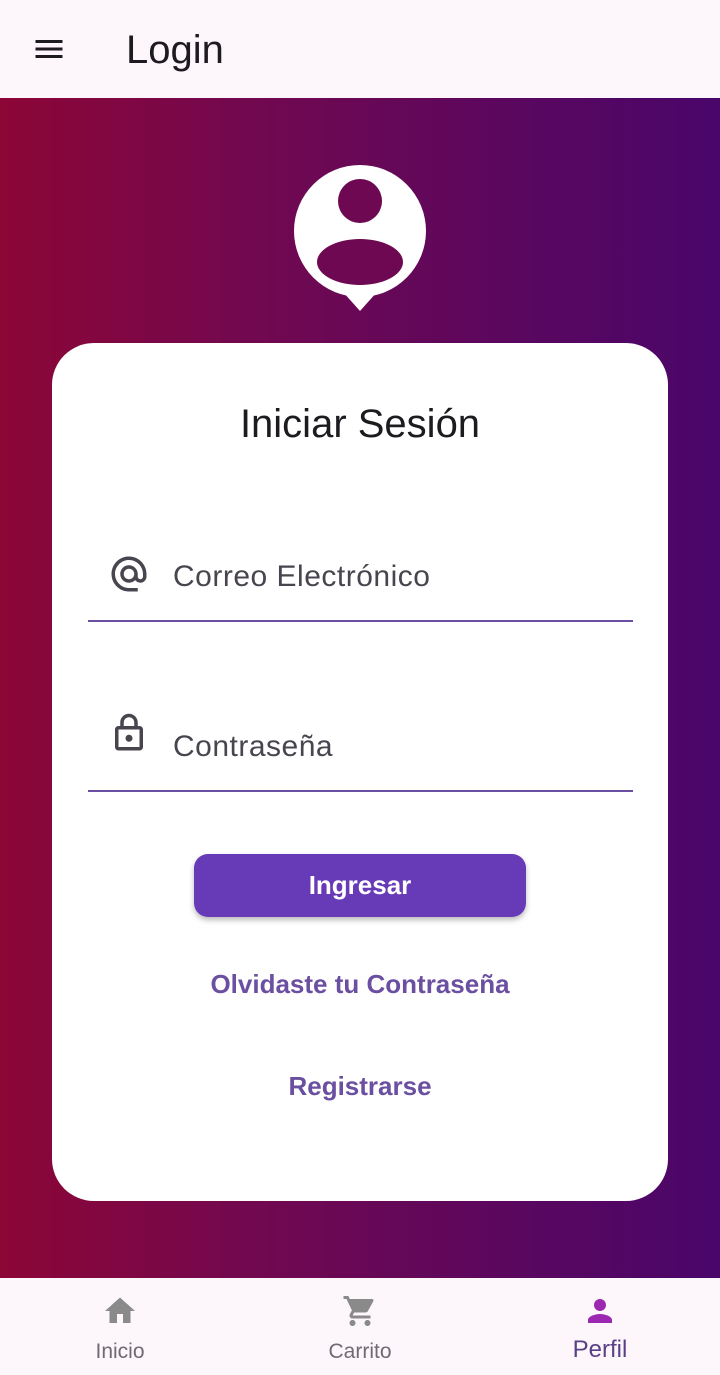  I want to click on nav-item-perfil: Perfil, so click(600, 1326).